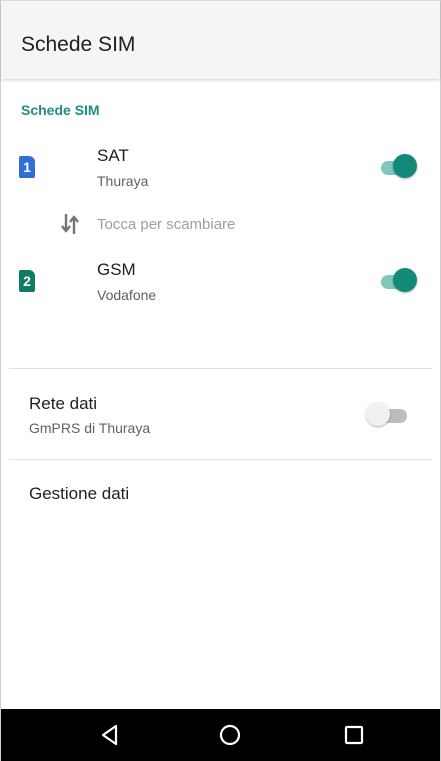 This screenshot has height=761, width=441. What do you see at coordinates (230, 735) in the screenshot?
I see `home-circle-icon` at bounding box center [230, 735].